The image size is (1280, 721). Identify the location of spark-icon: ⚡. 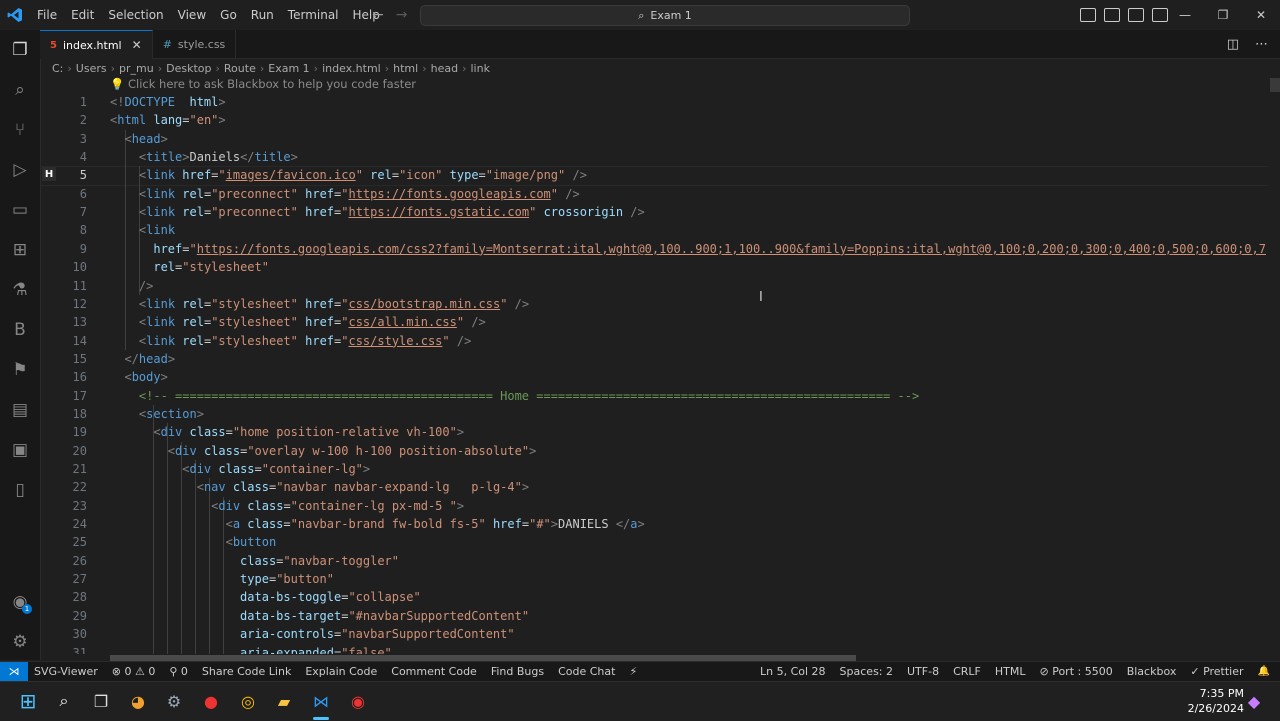
(633, 671).